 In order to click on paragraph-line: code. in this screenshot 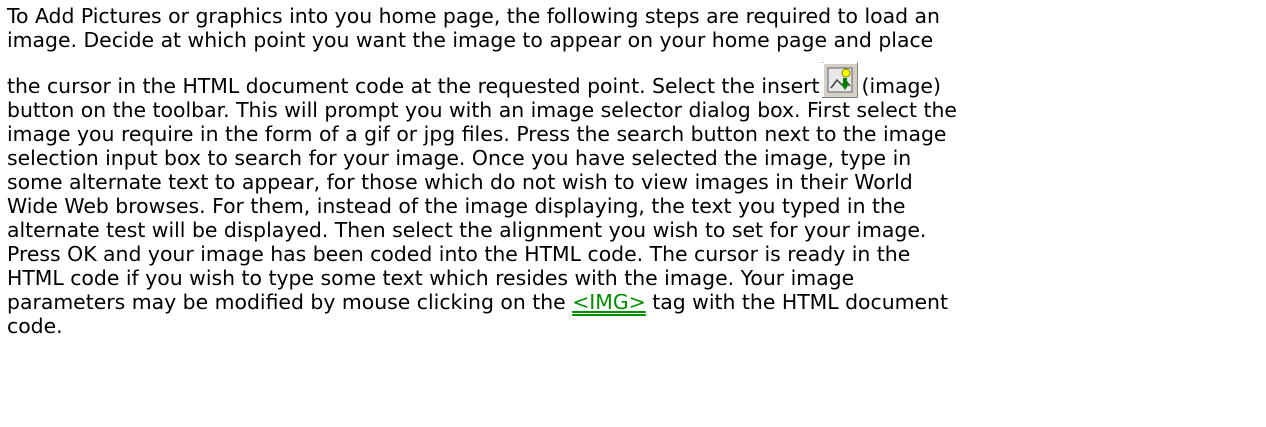, I will do `click(35, 326)`.